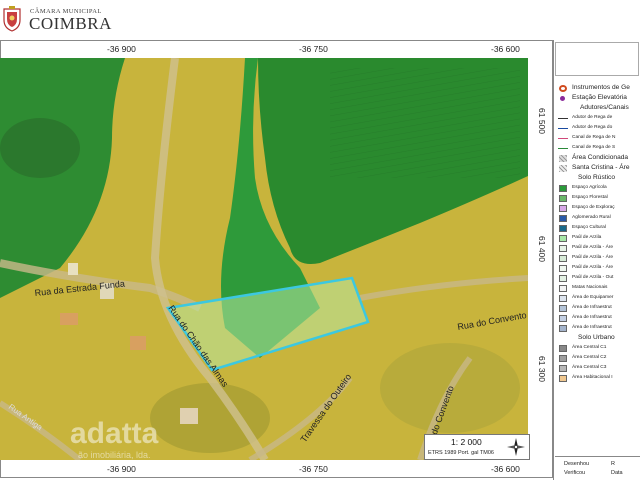 The width and height of the screenshot is (640, 480). What do you see at coordinates (590, 287) in the screenshot?
I see `legend-label: Matas Nacionais` at bounding box center [590, 287].